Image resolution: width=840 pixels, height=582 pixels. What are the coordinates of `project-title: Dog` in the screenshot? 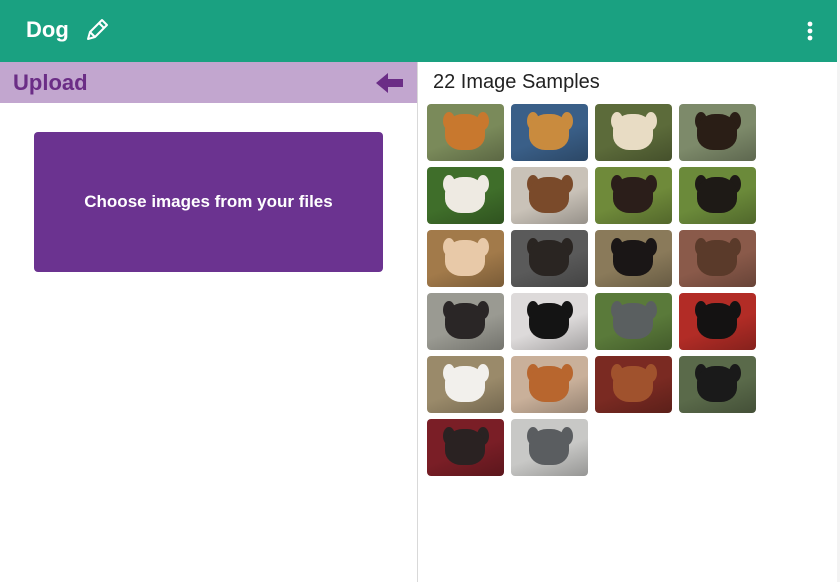 It's located at (47, 29).